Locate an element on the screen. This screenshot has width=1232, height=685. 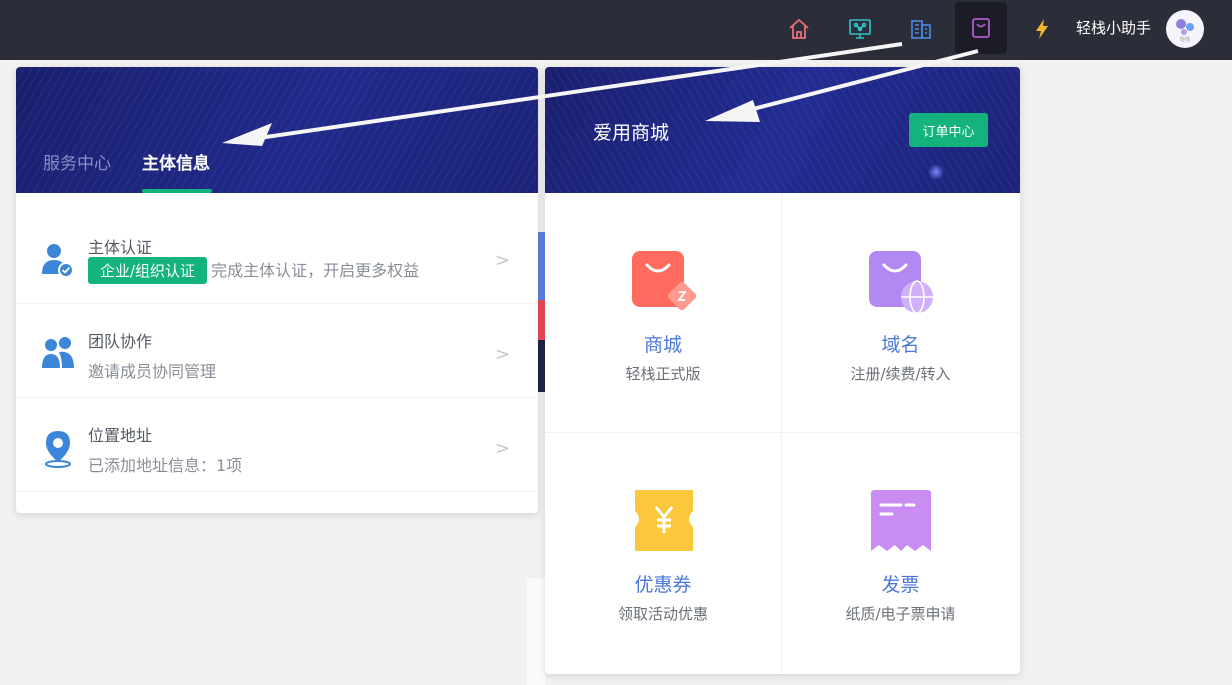
user-name: 轻栈小助手 is located at coordinates (1113, 27).